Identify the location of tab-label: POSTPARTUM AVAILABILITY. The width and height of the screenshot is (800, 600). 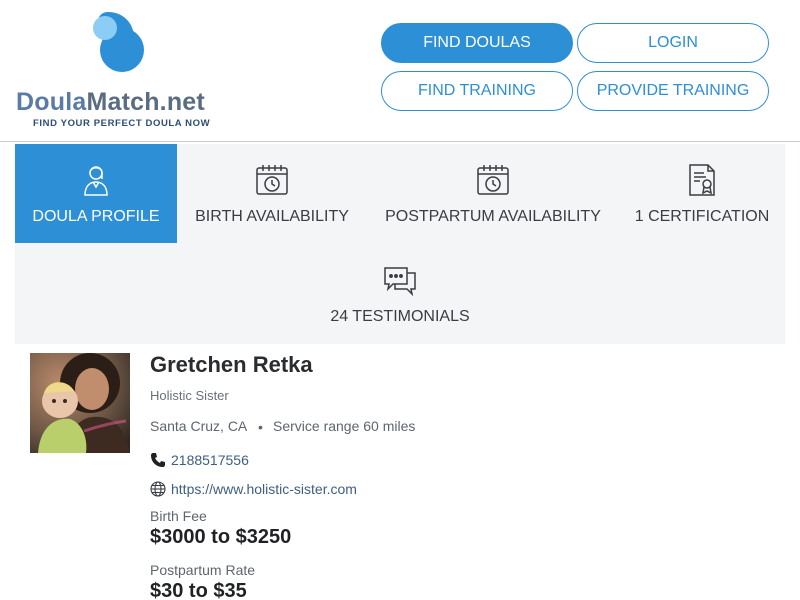
(493, 216).